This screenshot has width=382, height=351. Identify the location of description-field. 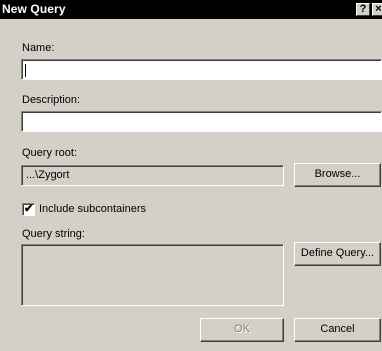
(201, 121).